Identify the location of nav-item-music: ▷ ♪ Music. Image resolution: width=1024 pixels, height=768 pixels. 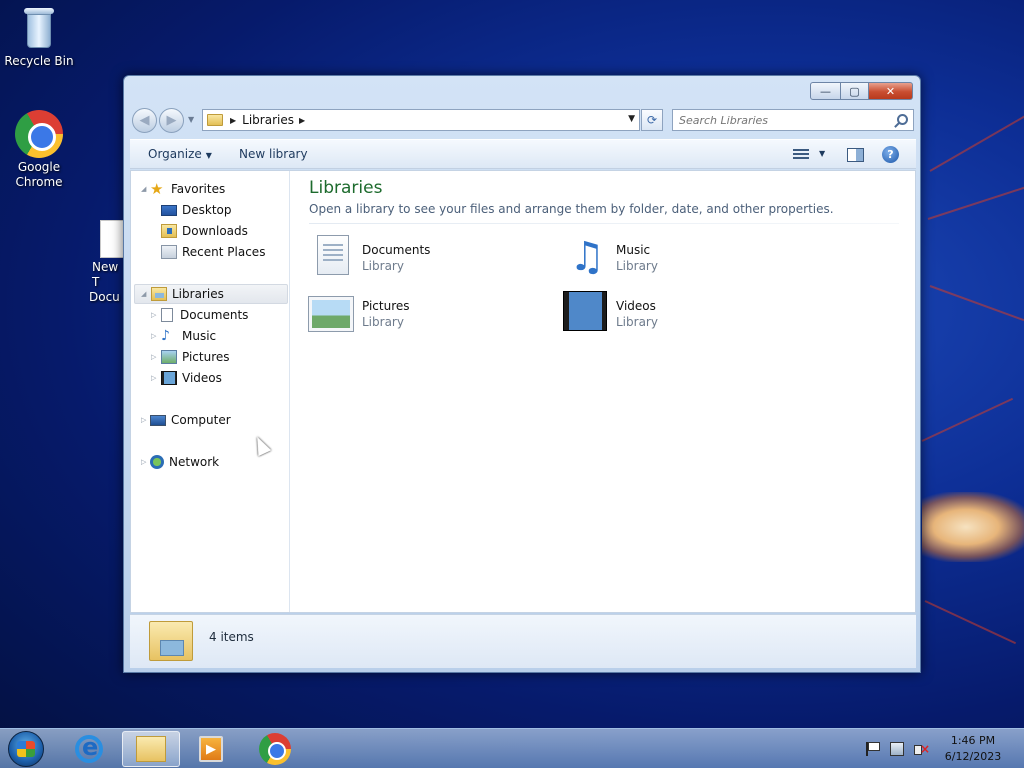
(218, 336).